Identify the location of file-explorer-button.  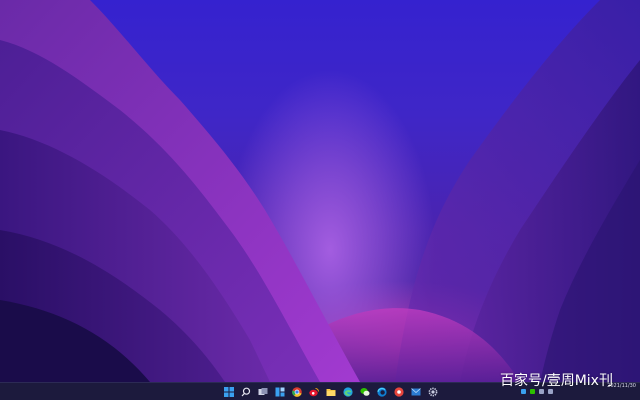
(331, 392).